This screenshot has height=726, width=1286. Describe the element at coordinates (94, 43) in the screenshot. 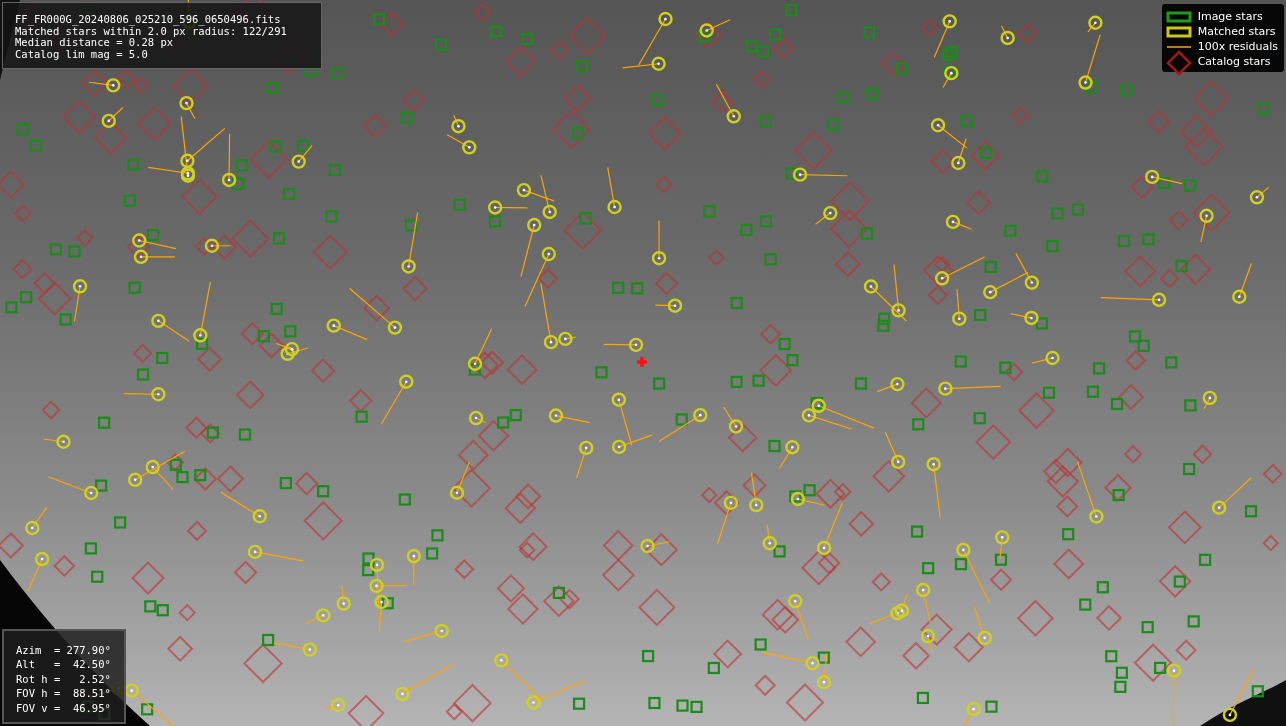

I see `info-text: Median distance = 0.28 px` at that location.